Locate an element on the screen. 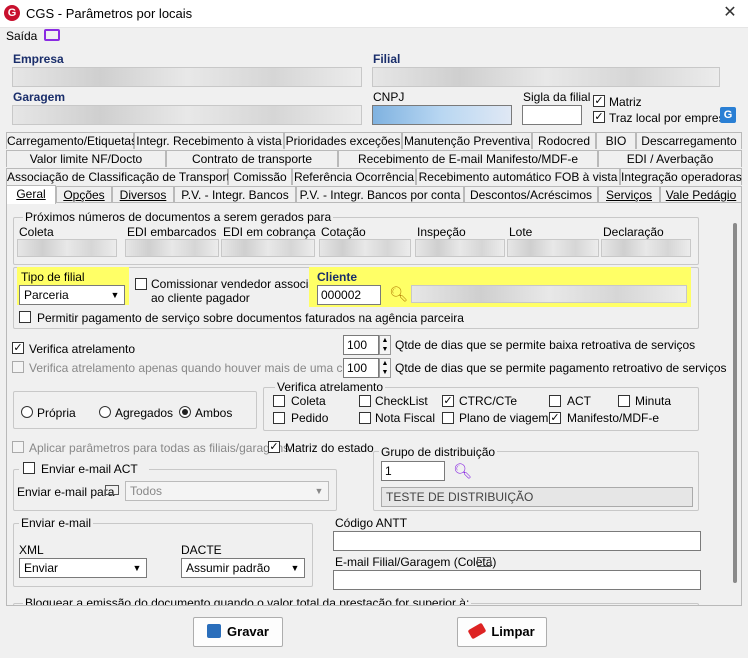 Image resolution: width=748 pixels, height=658 pixels. col-edi-embarcados-label: EDI embarcados is located at coordinates (172, 232).